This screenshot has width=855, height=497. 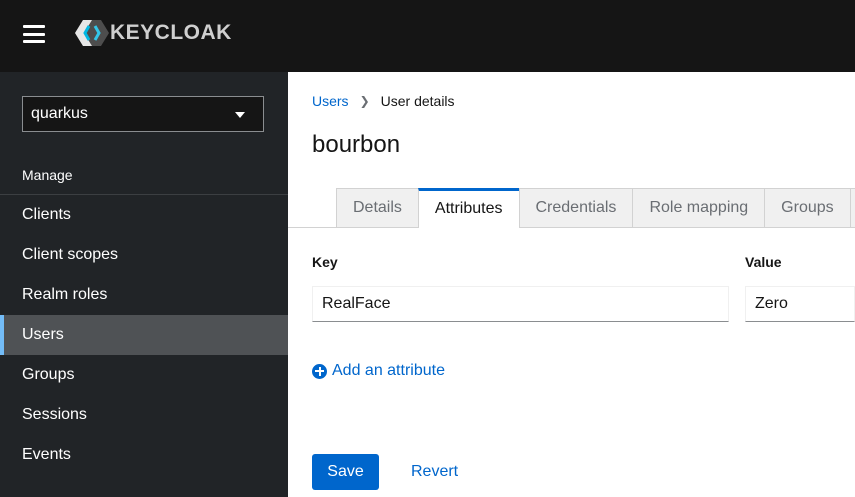 I want to click on keycloak-logo: KEYCLOAK, so click(x=153, y=33).